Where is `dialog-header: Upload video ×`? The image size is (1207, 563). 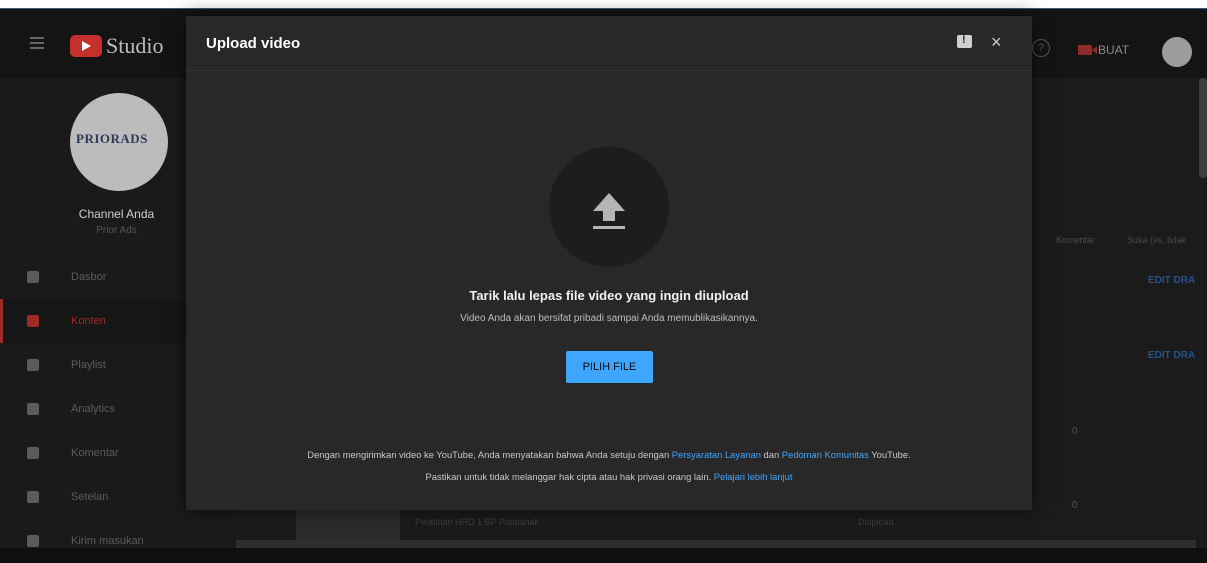
dialog-header: Upload video × is located at coordinates (609, 43).